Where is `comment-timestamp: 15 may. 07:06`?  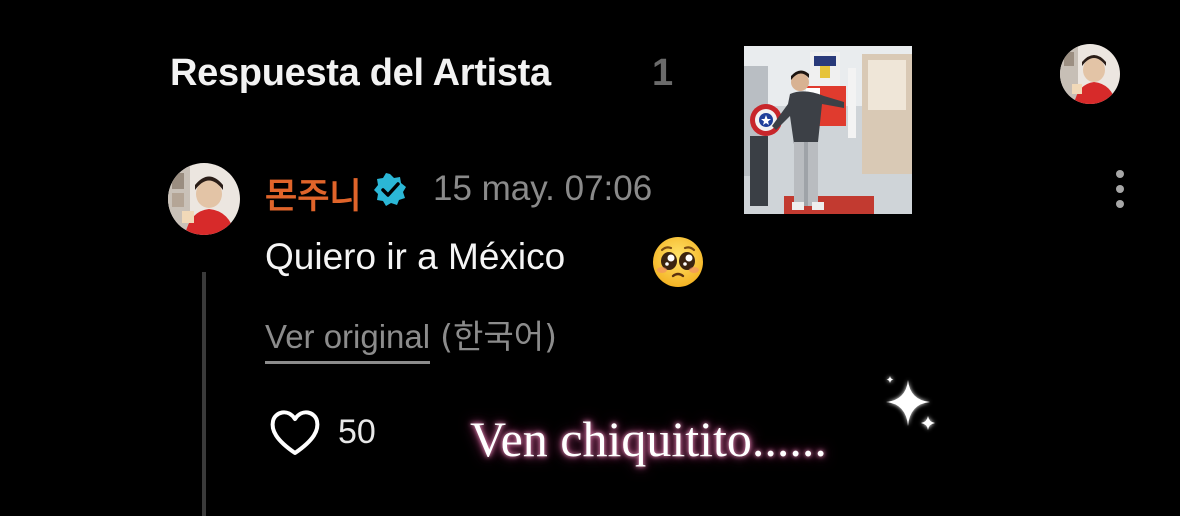 comment-timestamp: 15 may. 07:06 is located at coordinates (543, 188).